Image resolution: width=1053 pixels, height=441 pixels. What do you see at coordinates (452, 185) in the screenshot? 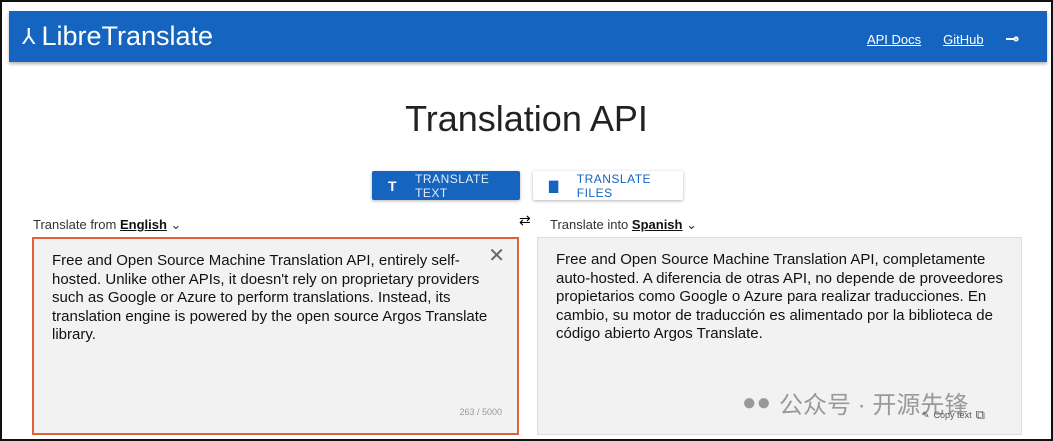
I see `tab-label: TRANSLATE TEXT` at bounding box center [452, 185].